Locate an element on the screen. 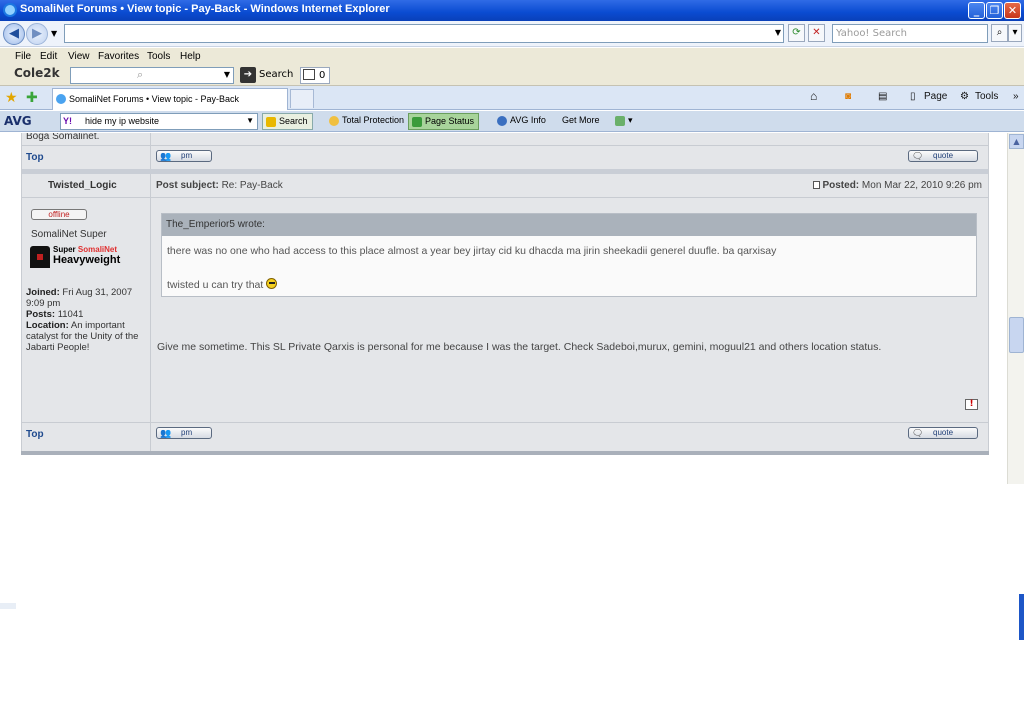  subject-text: Re: Pay-Back is located at coordinates (252, 185).